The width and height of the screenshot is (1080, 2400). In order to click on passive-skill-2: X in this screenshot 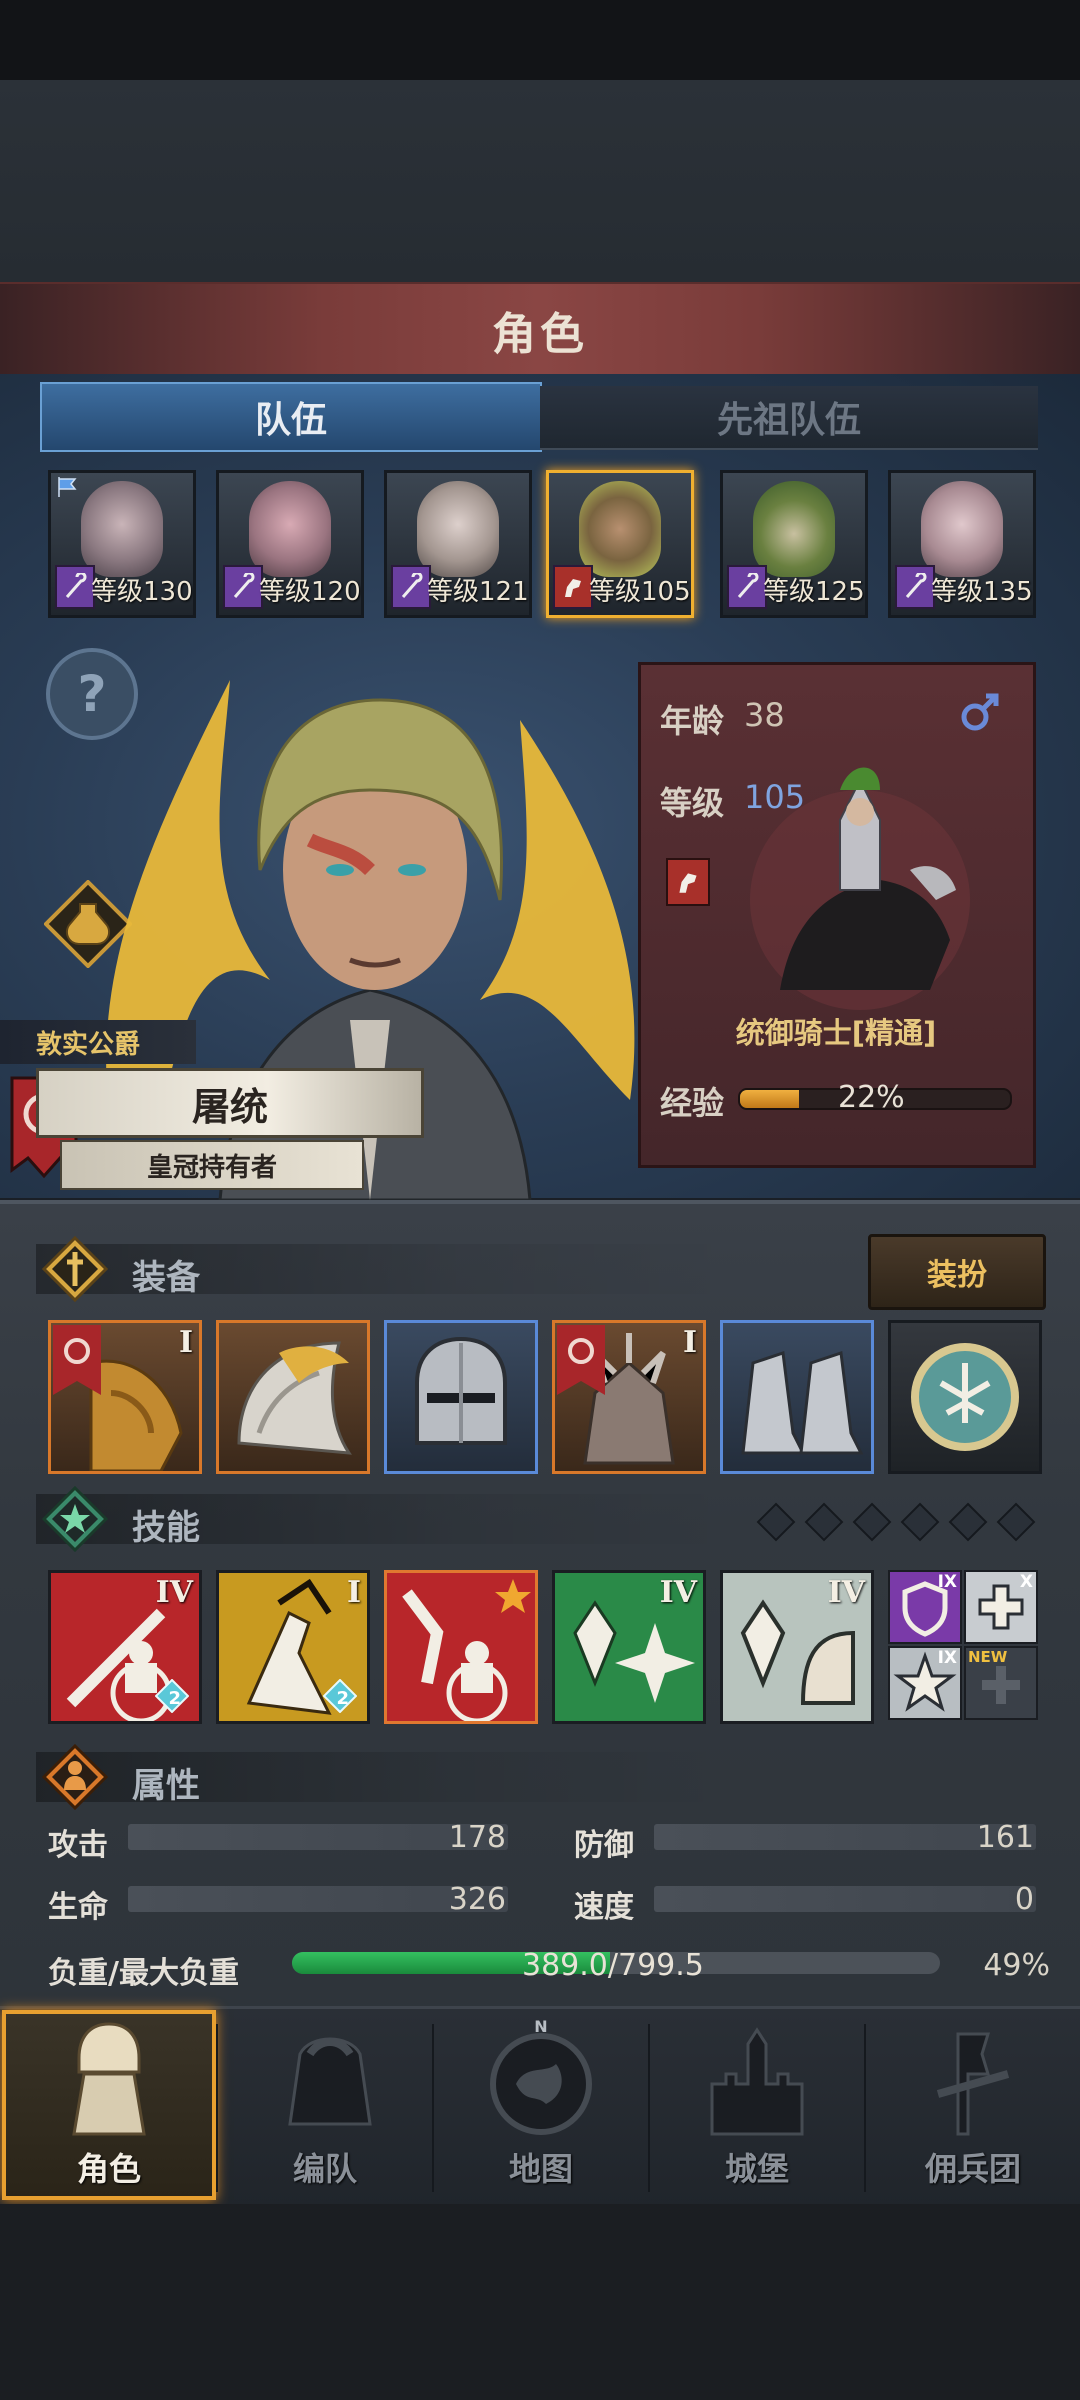, I will do `click(1001, 1607)`.